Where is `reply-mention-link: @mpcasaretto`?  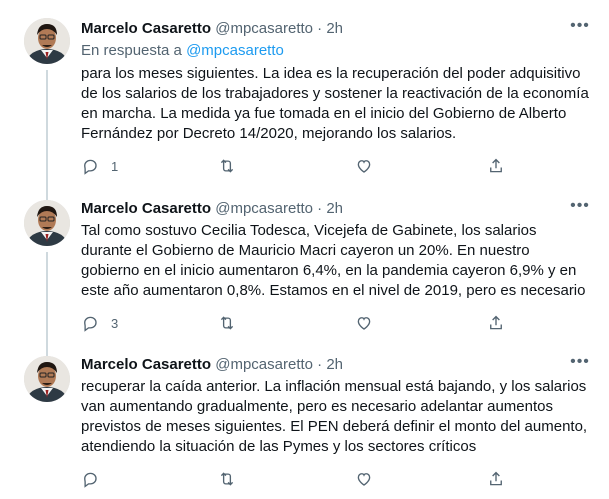
reply-mention-link: @mpcasaretto is located at coordinates (235, 50).